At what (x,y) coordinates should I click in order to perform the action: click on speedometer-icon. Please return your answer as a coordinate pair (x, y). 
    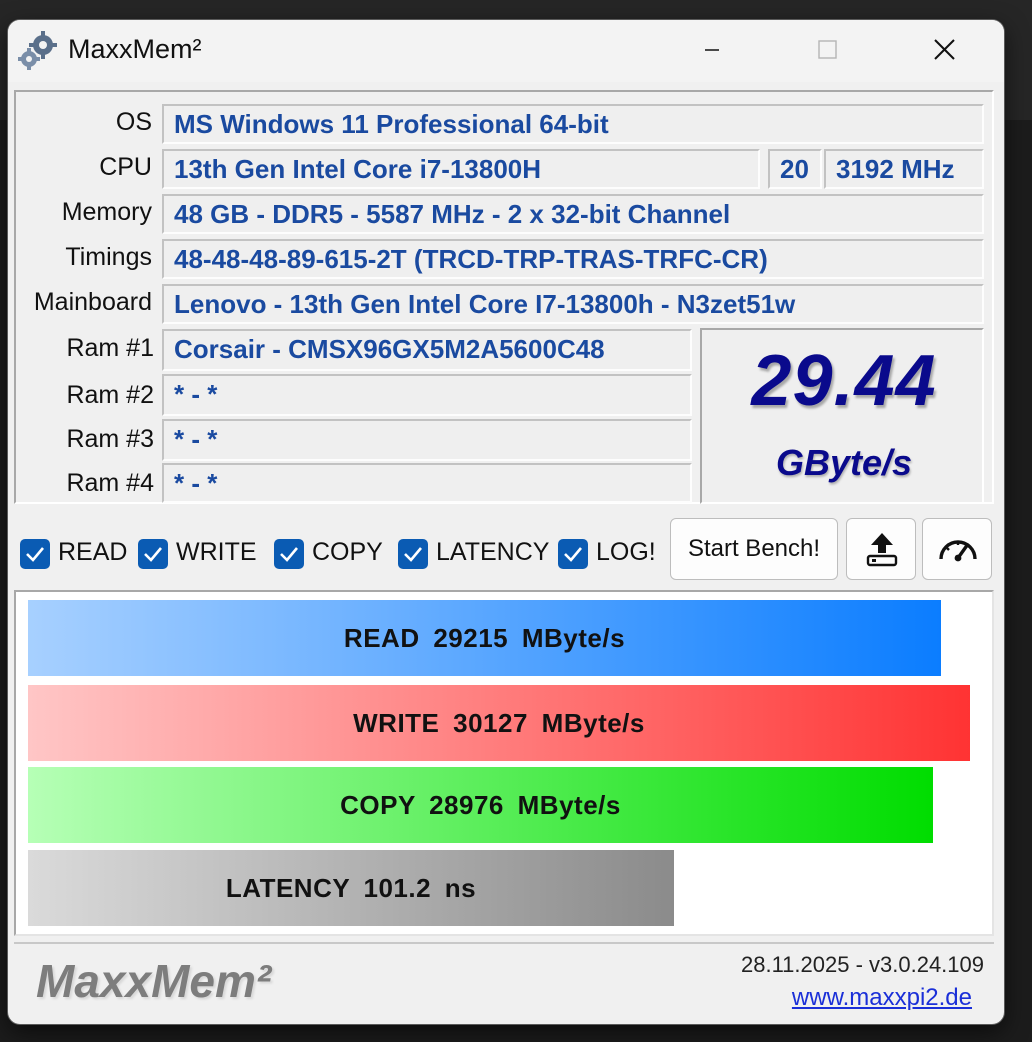
    Looking at the image, I should click on (958, 551).